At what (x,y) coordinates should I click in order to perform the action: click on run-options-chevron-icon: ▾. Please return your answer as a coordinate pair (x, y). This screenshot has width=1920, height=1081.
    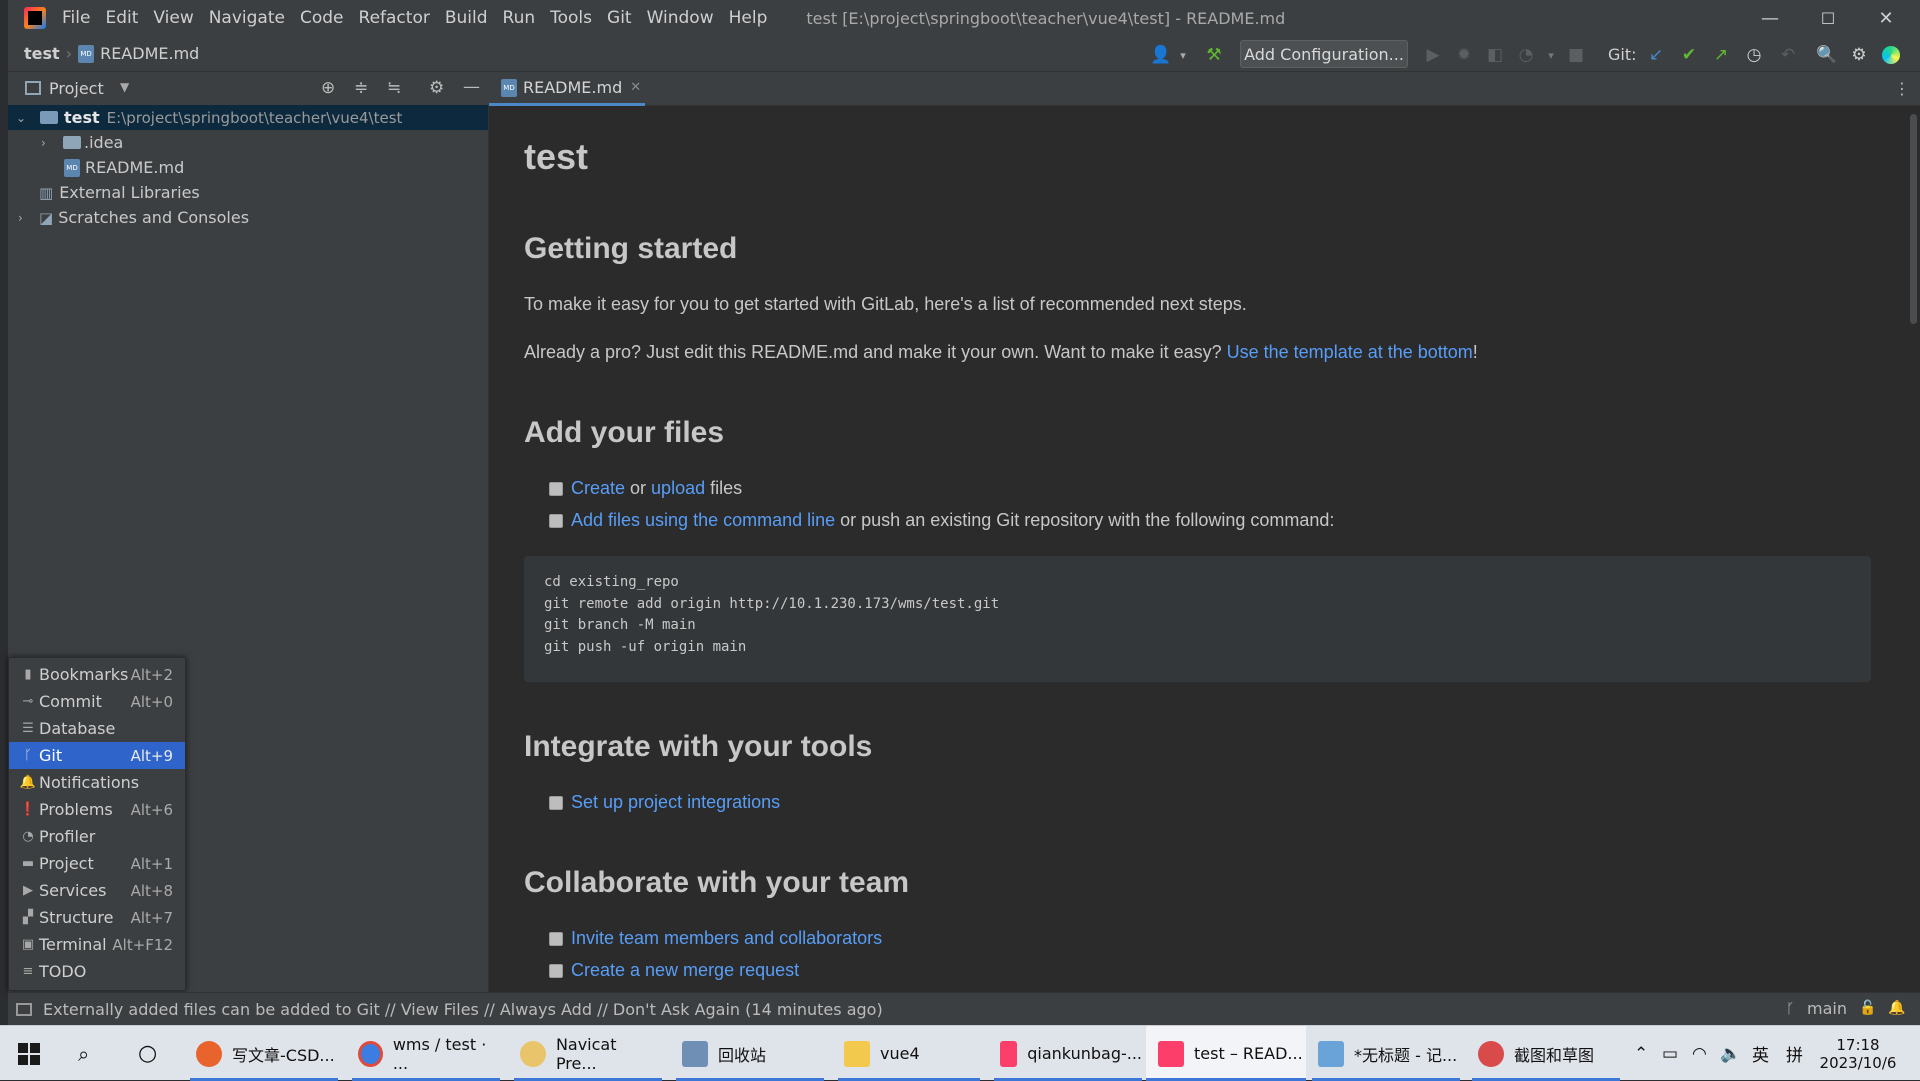
    Looking at the image, I should click on (1551, 55).